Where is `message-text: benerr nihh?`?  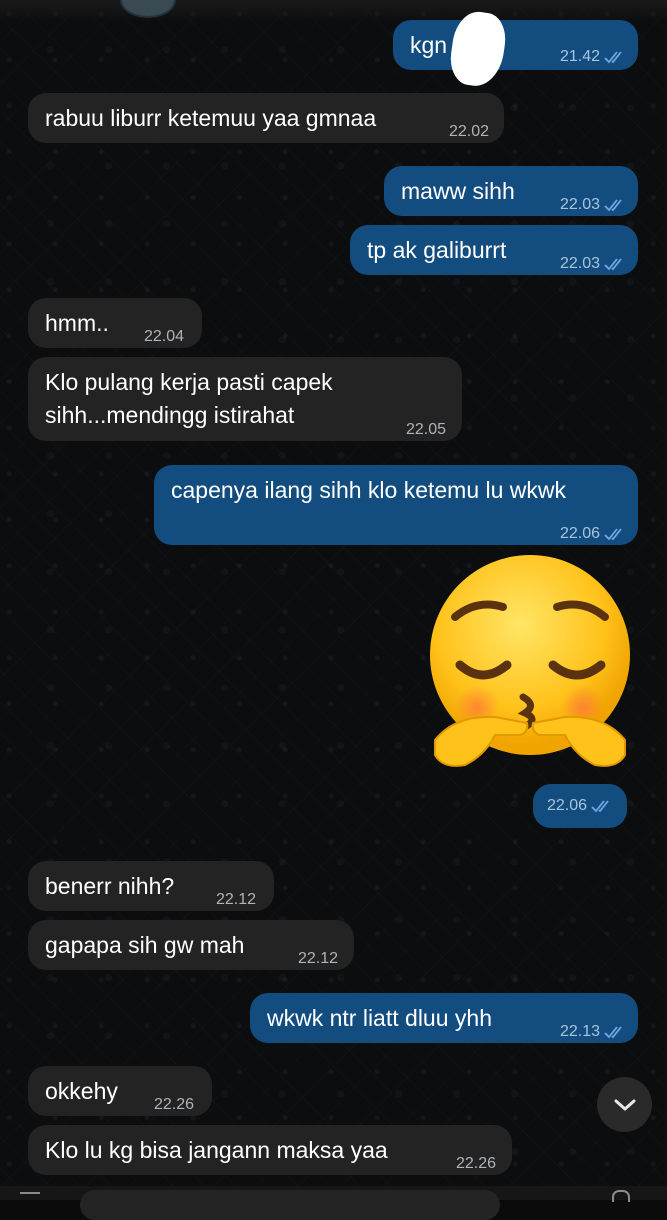
message-text: benerr nihh? is located at coordinates (110, 886).